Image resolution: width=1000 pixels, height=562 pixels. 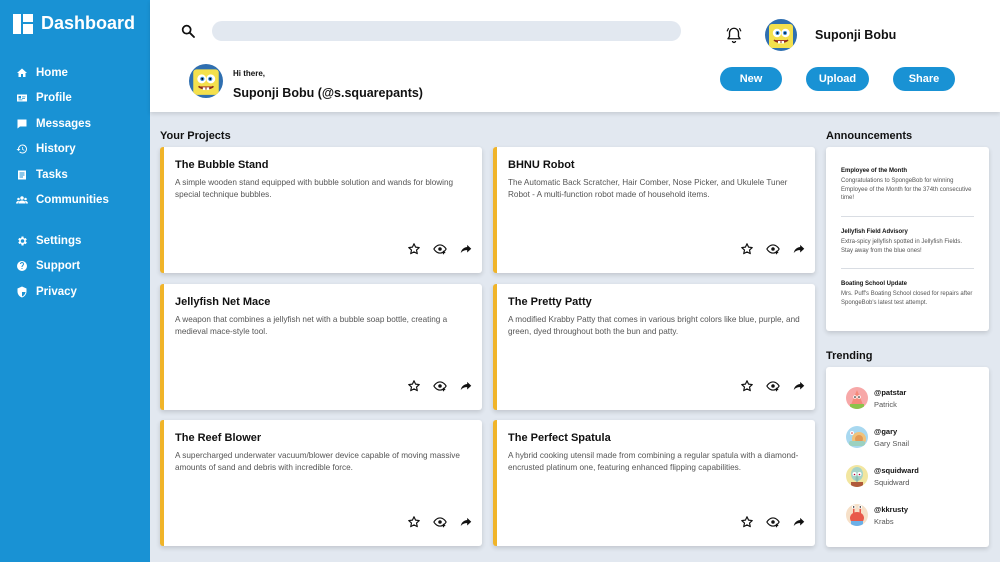 I want to click on shield-icon, so click(x=22, y=292).